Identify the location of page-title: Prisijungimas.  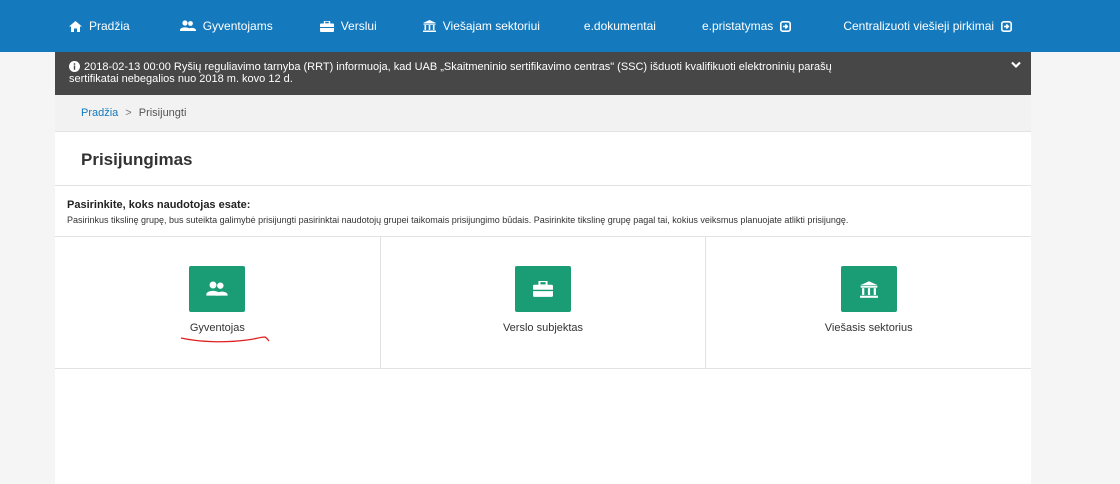
(137, 159).